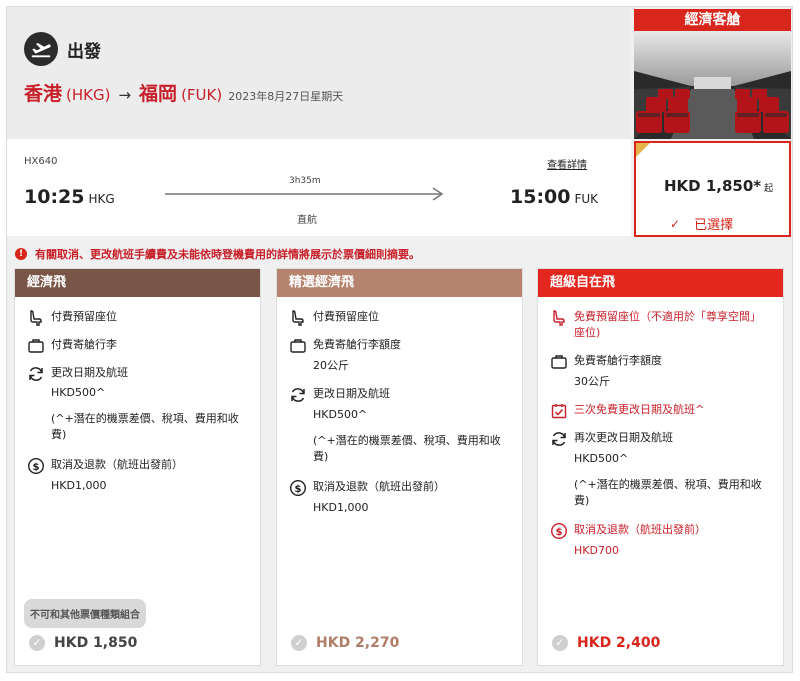 This screenshot has height=681, width=800. What do you see at coordinates (592, 381) in the screenshot?
I see `baggage-weight: 30公斤` at bounding box center [592, 381].